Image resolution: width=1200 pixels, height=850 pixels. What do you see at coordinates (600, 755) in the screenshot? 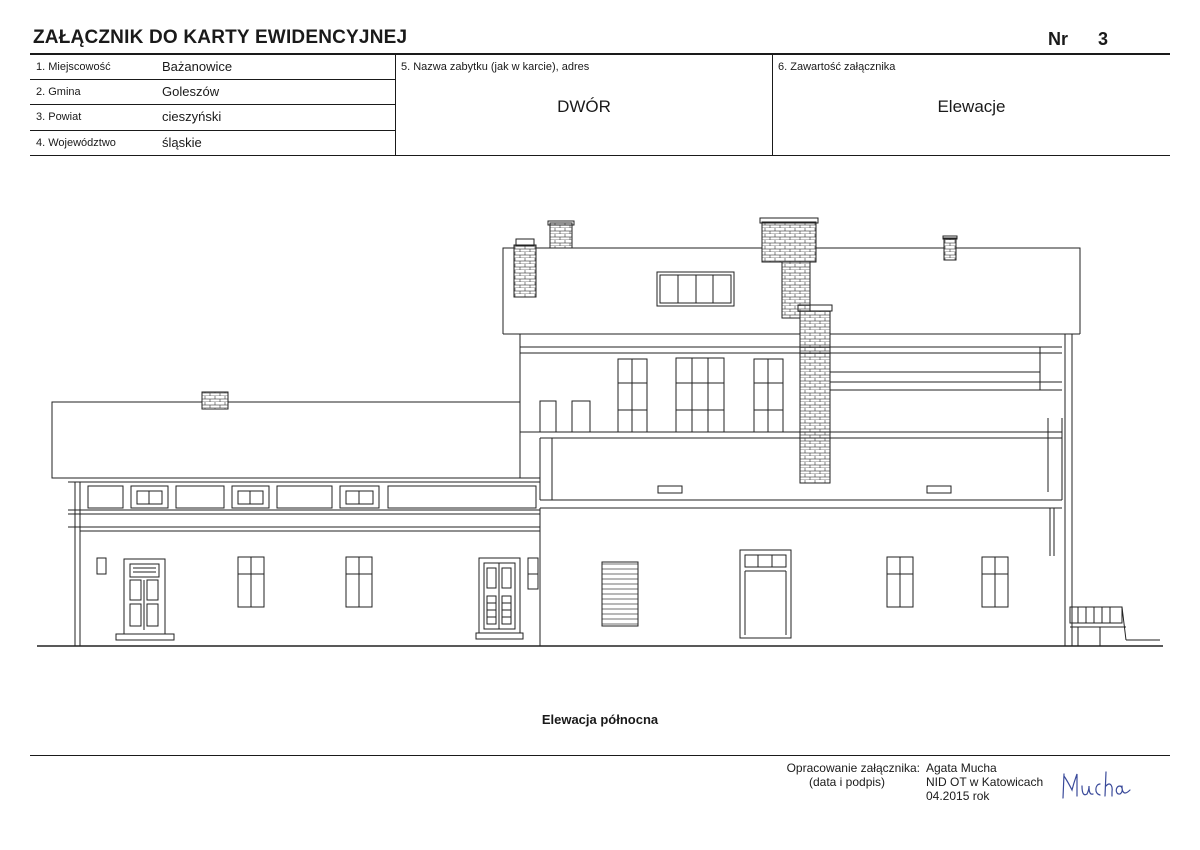
I see `footer-rule` at bounding box center [600, 755].